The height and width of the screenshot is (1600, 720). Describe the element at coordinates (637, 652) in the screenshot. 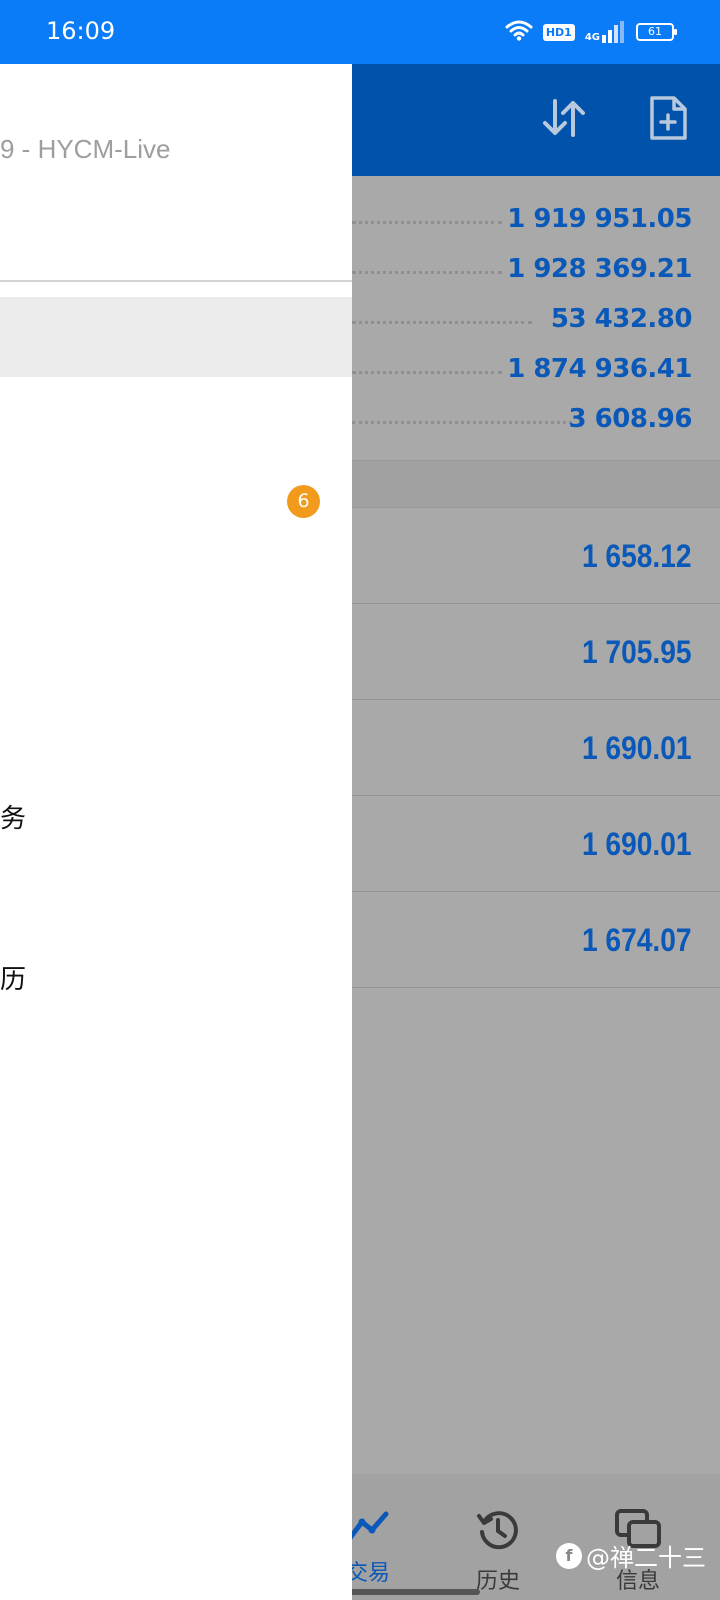

I see `position-profit: 1 705.95` at that location.